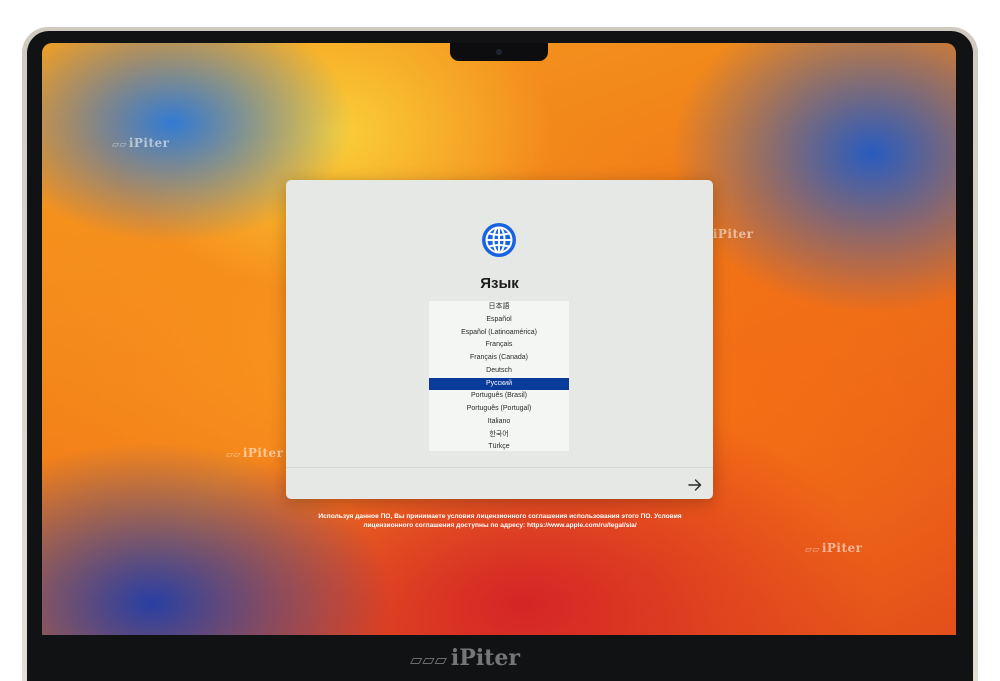  Describe the element at coordinates (499, 409) in the screenshot. I see `language-option: Português (Portugal)` at that location.